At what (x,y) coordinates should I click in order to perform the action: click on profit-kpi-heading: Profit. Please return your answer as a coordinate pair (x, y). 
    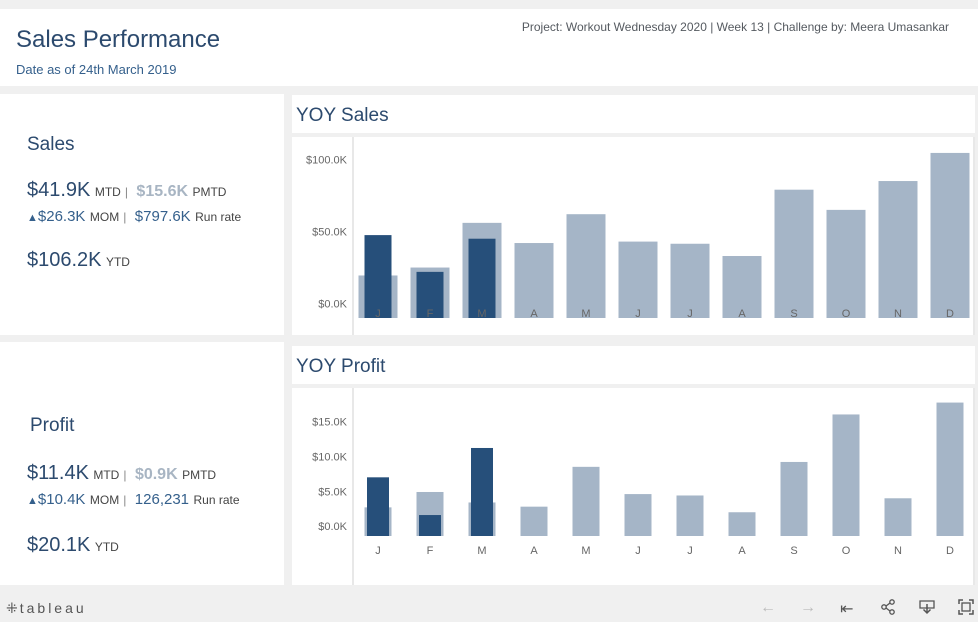
    Looking at the image, I should click on (52, 425).